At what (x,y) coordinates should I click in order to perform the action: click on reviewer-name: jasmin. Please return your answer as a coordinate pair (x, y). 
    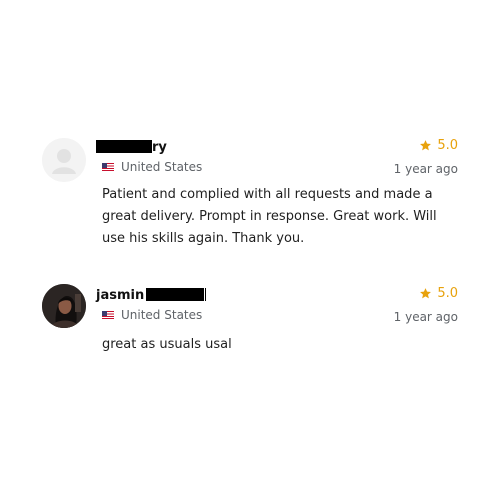
    Looking at the image, I should click on (151, 295).